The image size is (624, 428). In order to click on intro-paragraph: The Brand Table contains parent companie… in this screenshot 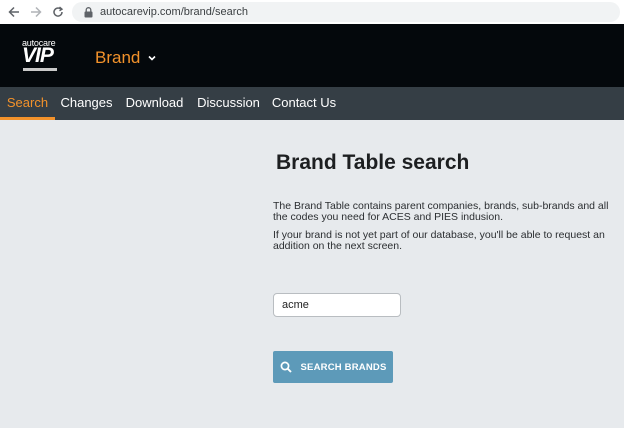, I will do `click(441, 211)`.